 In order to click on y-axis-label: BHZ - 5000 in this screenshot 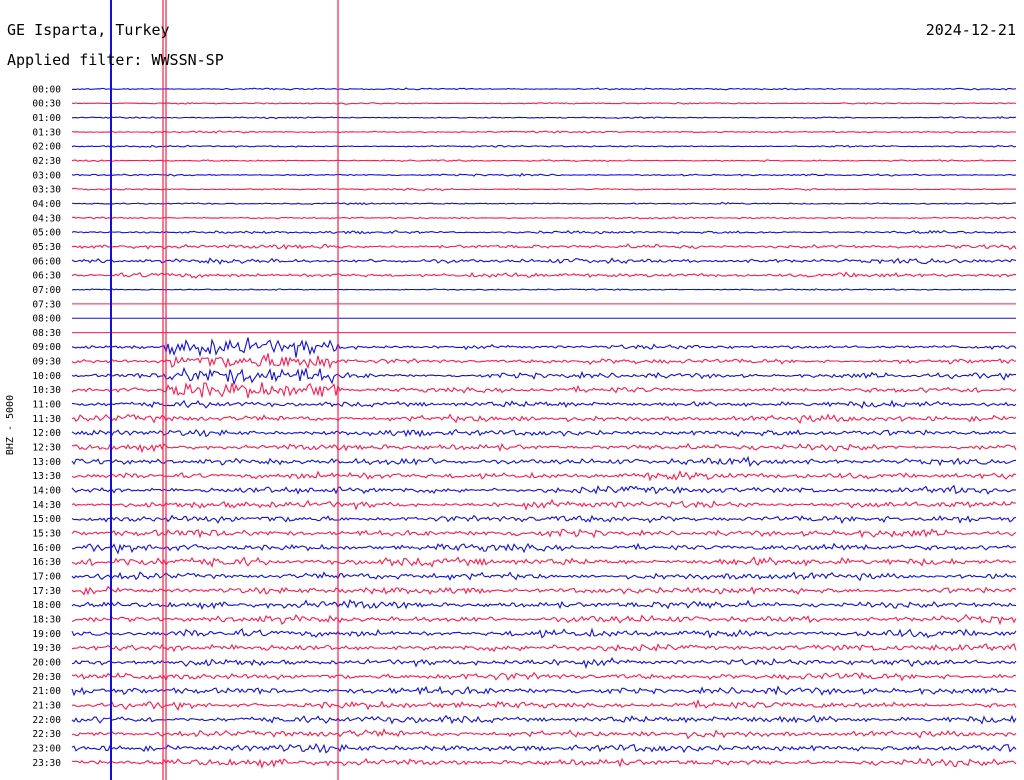, I will do `click(10, 425)`.